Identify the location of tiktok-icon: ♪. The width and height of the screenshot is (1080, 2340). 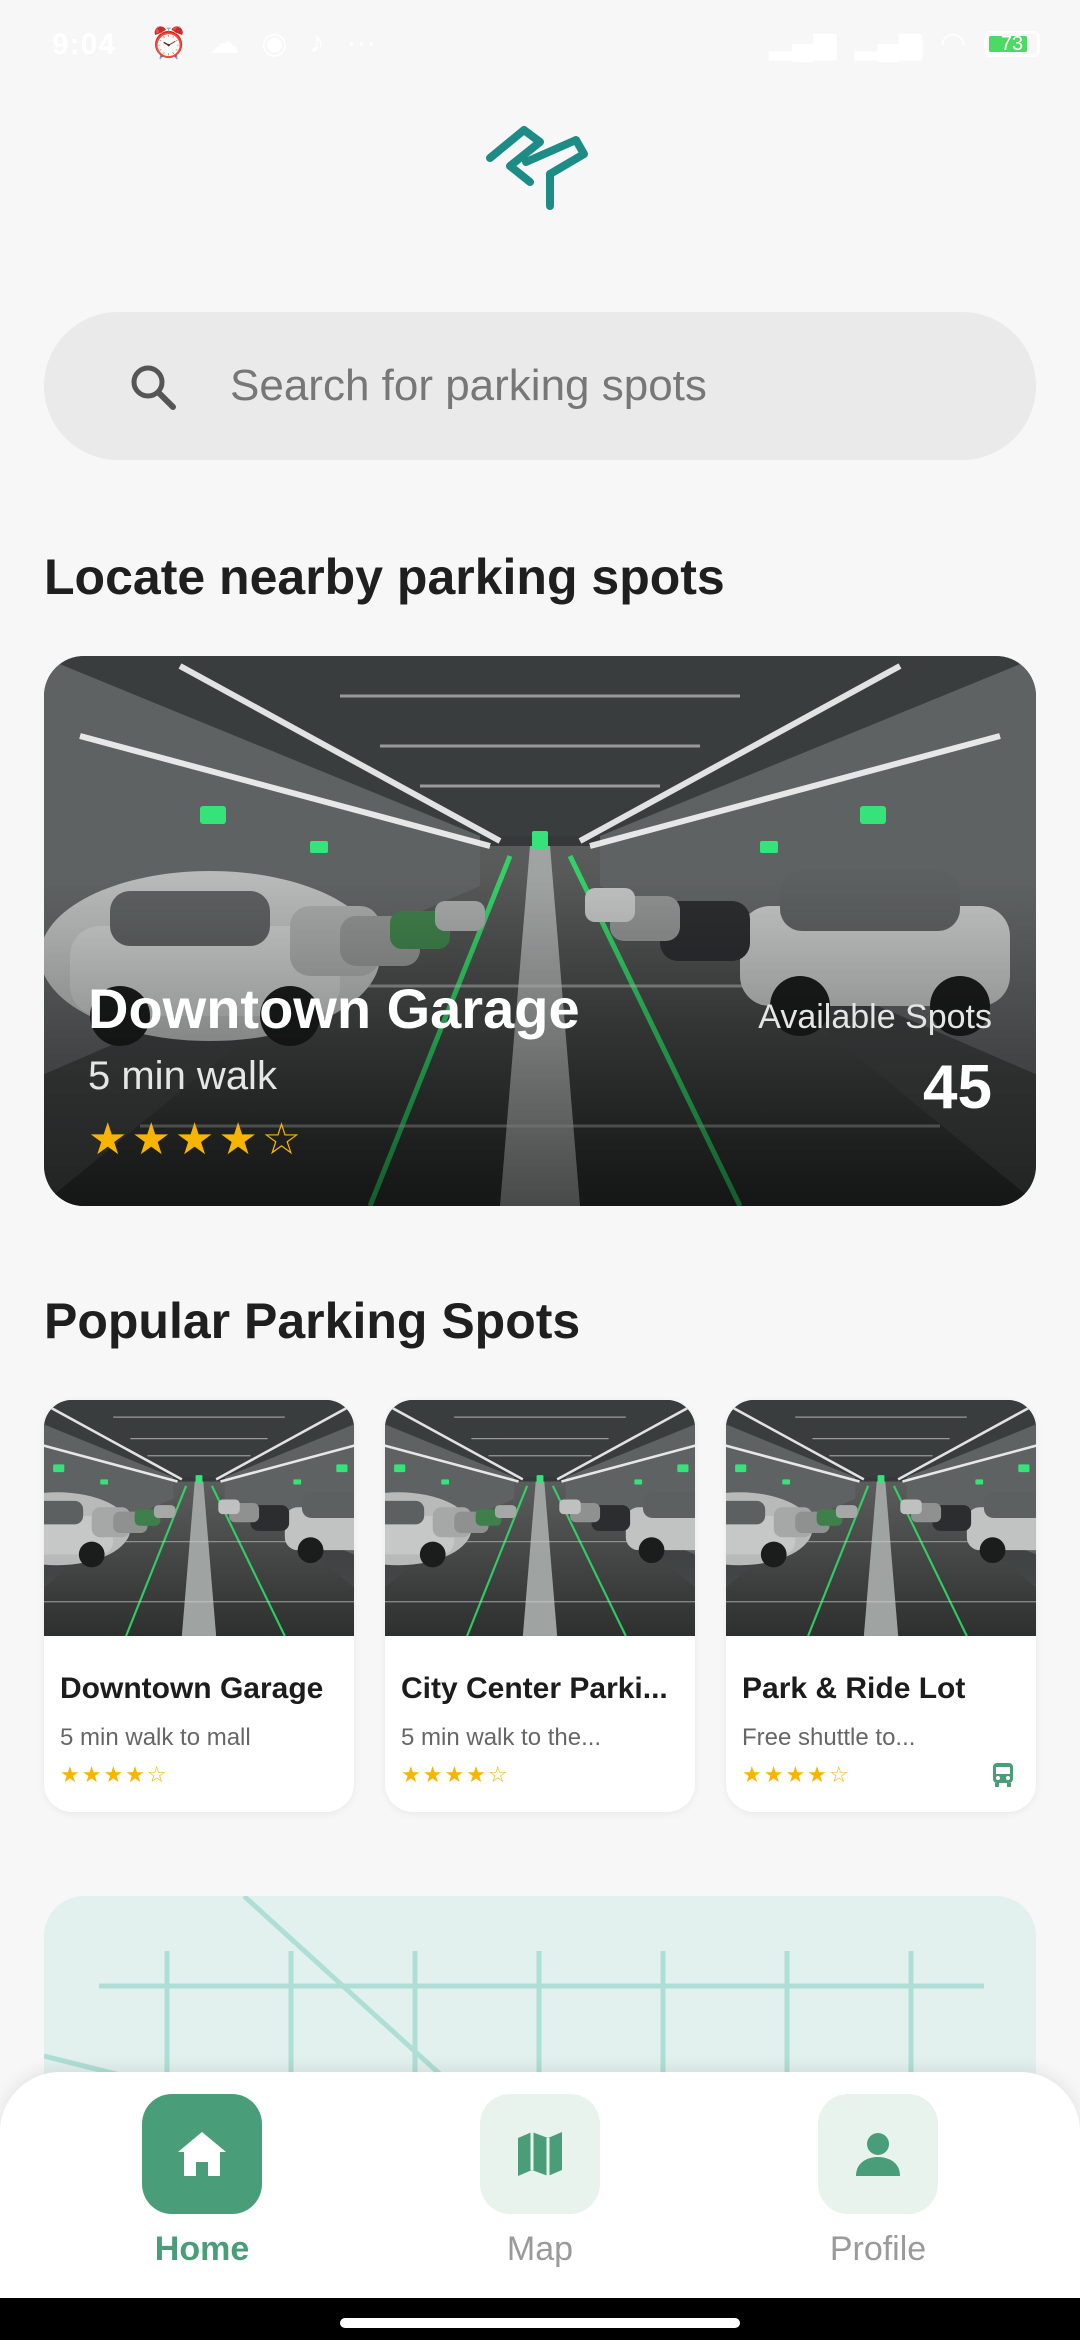
(317, 42).